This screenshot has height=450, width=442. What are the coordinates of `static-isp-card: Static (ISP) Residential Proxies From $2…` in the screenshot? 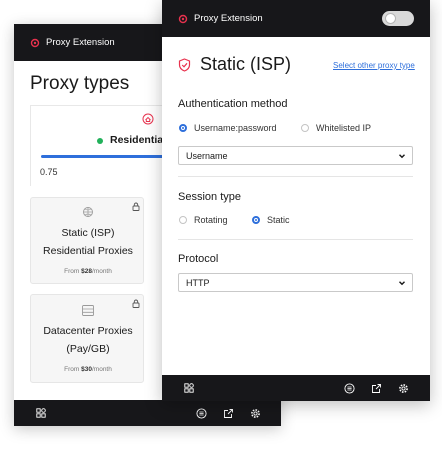 It's located at (87, 240).